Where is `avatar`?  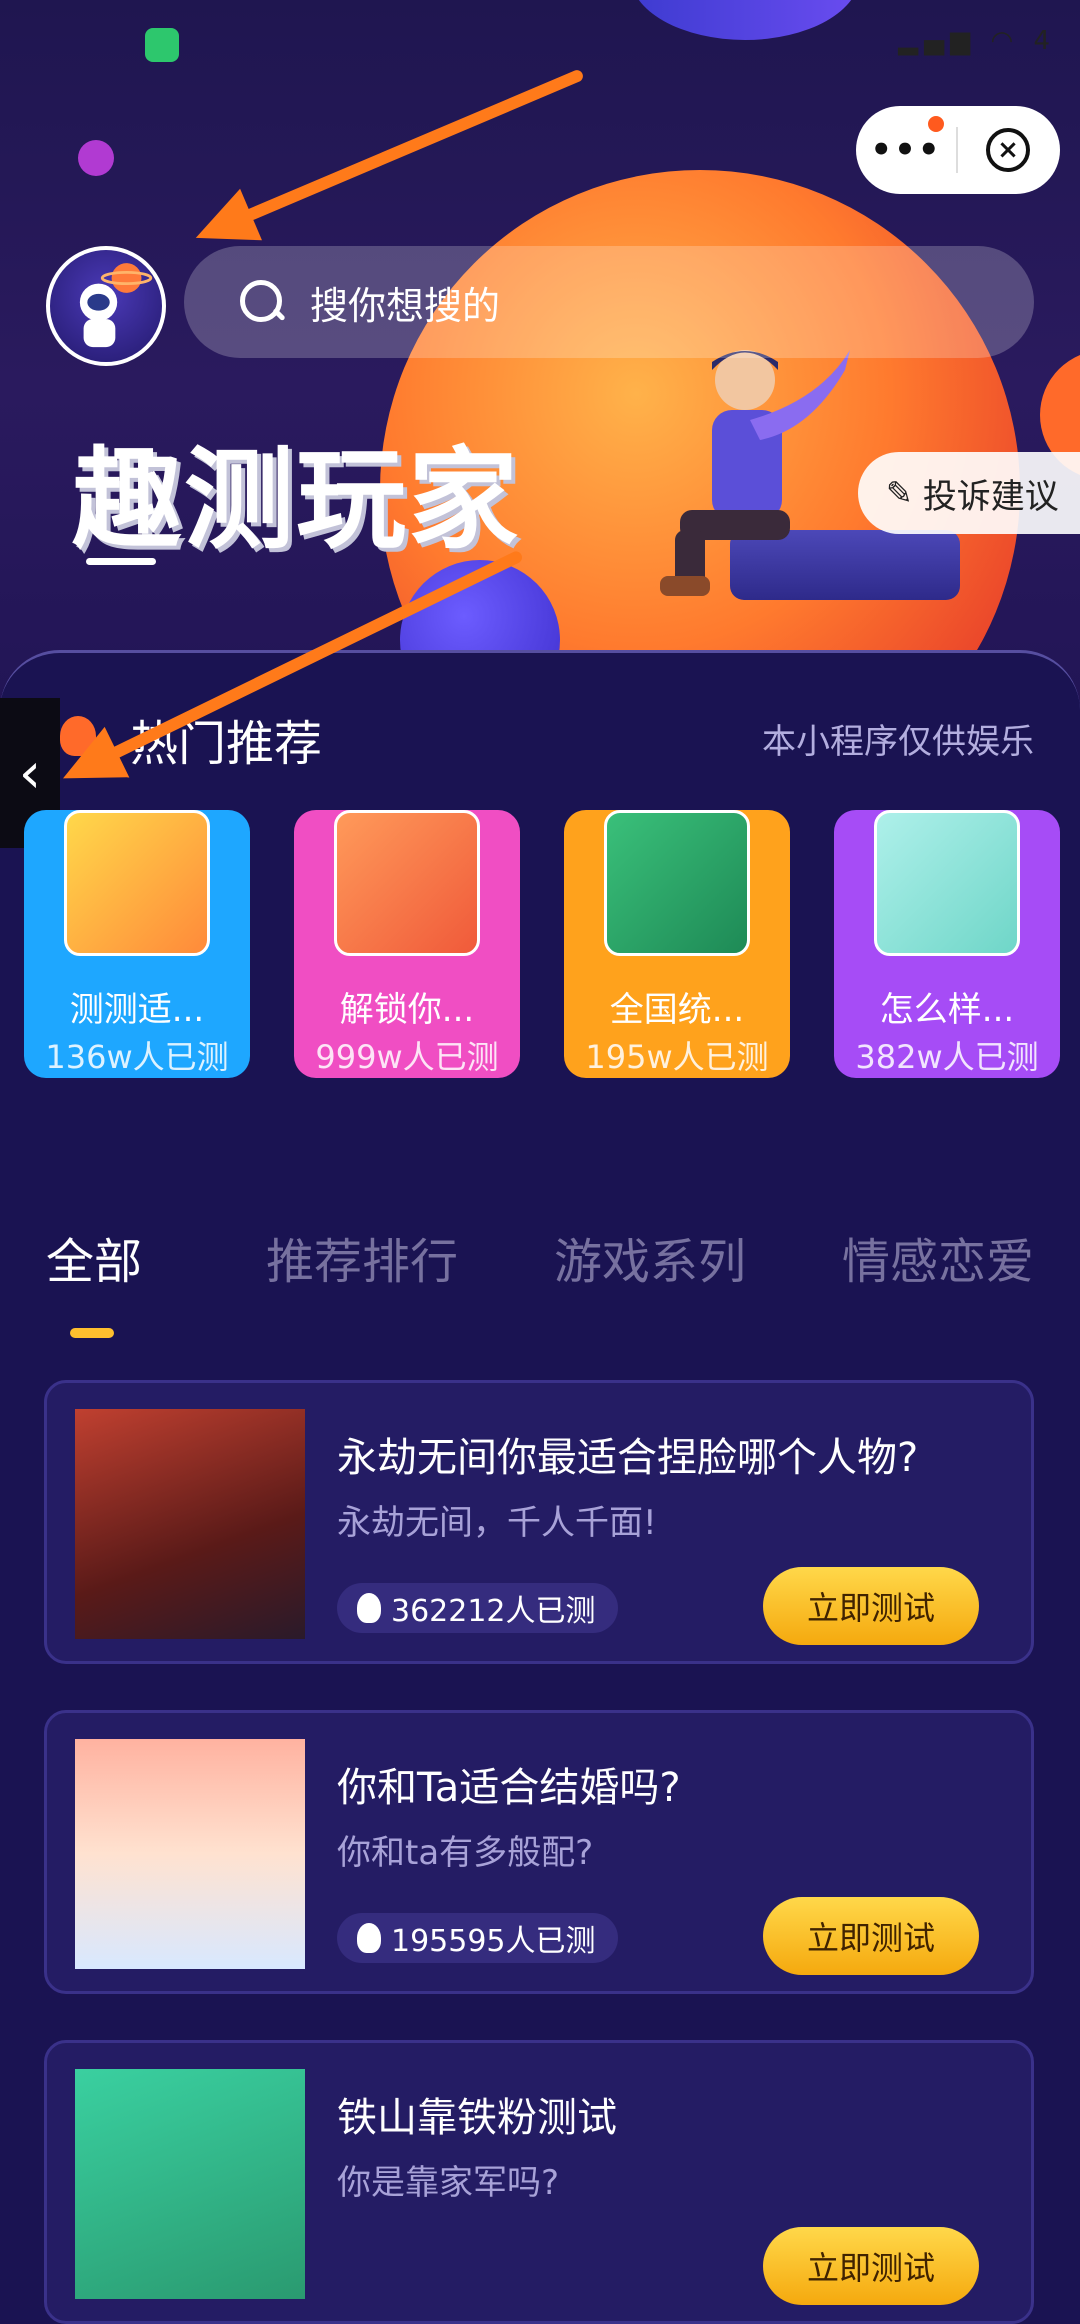
avatar is located at coordinates (106, 306).